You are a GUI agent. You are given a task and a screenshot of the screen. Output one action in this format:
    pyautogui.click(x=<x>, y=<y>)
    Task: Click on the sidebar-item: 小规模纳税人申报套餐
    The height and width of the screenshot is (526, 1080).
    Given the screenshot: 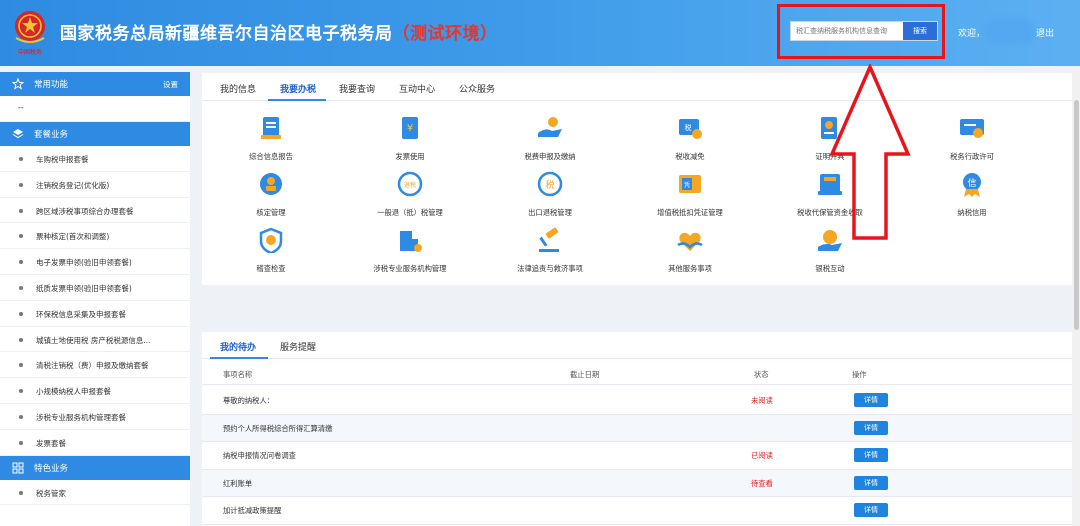 What is the action you would take?
    pyautogui.click(x=95, y=391)
    